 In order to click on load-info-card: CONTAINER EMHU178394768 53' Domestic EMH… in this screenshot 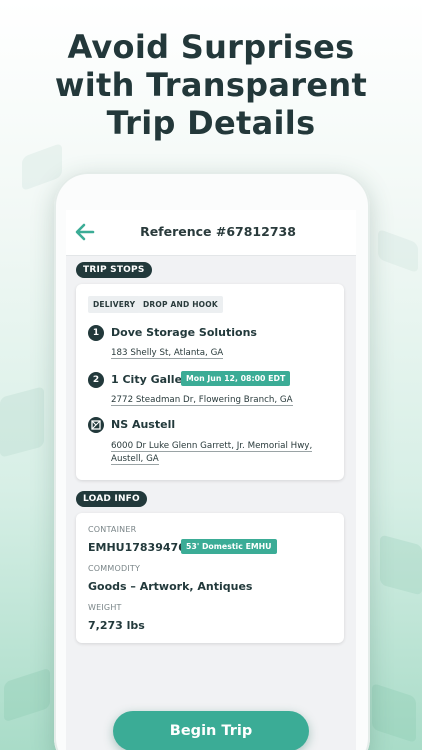, I will do `click(210, 578)`.